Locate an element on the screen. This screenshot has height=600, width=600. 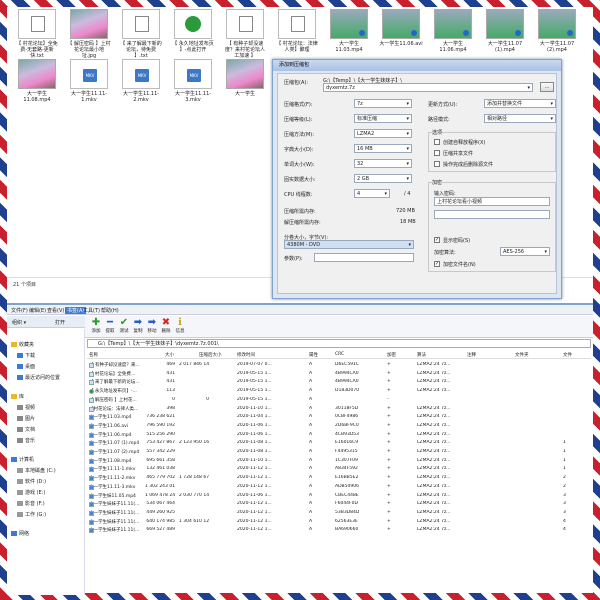
toolbar-button: ✔ 测试 is located at coordinates (124, 326).